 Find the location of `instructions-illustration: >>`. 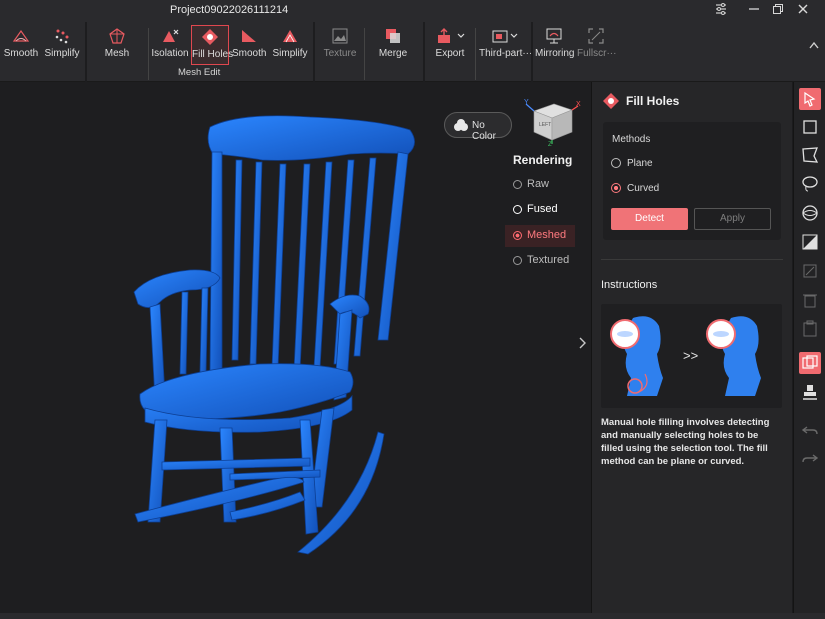

instructions-illustration: >> is located at coordinates (691, 356).